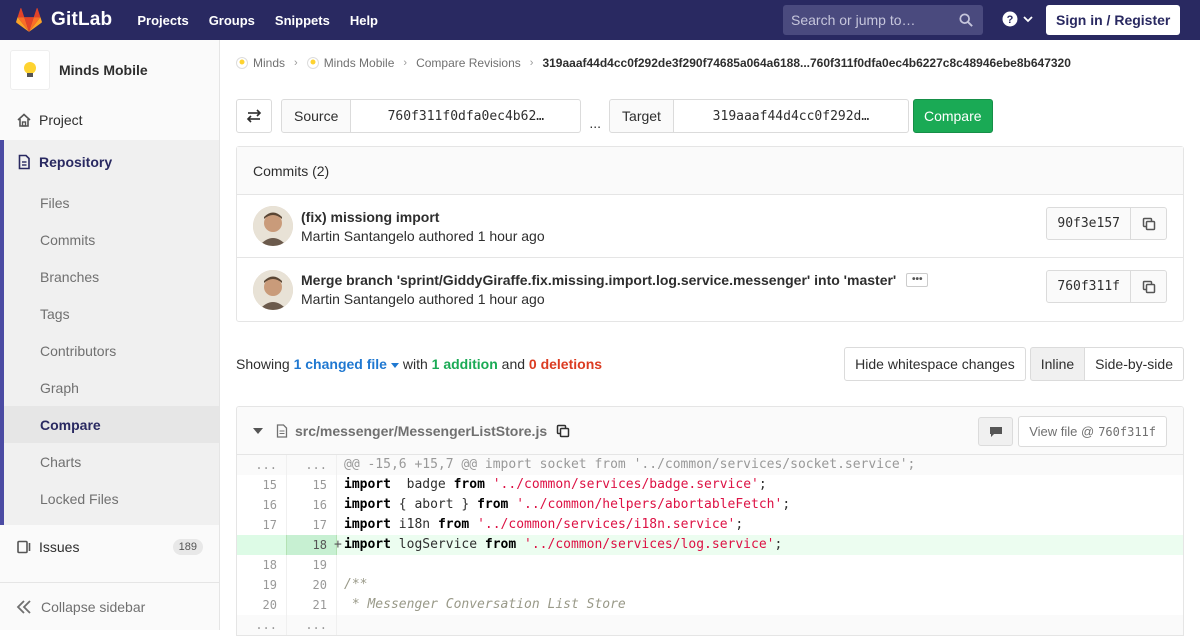 This screenshot has height=636, width=1200. I want to click on code-text: i18n, so click(414, 524).